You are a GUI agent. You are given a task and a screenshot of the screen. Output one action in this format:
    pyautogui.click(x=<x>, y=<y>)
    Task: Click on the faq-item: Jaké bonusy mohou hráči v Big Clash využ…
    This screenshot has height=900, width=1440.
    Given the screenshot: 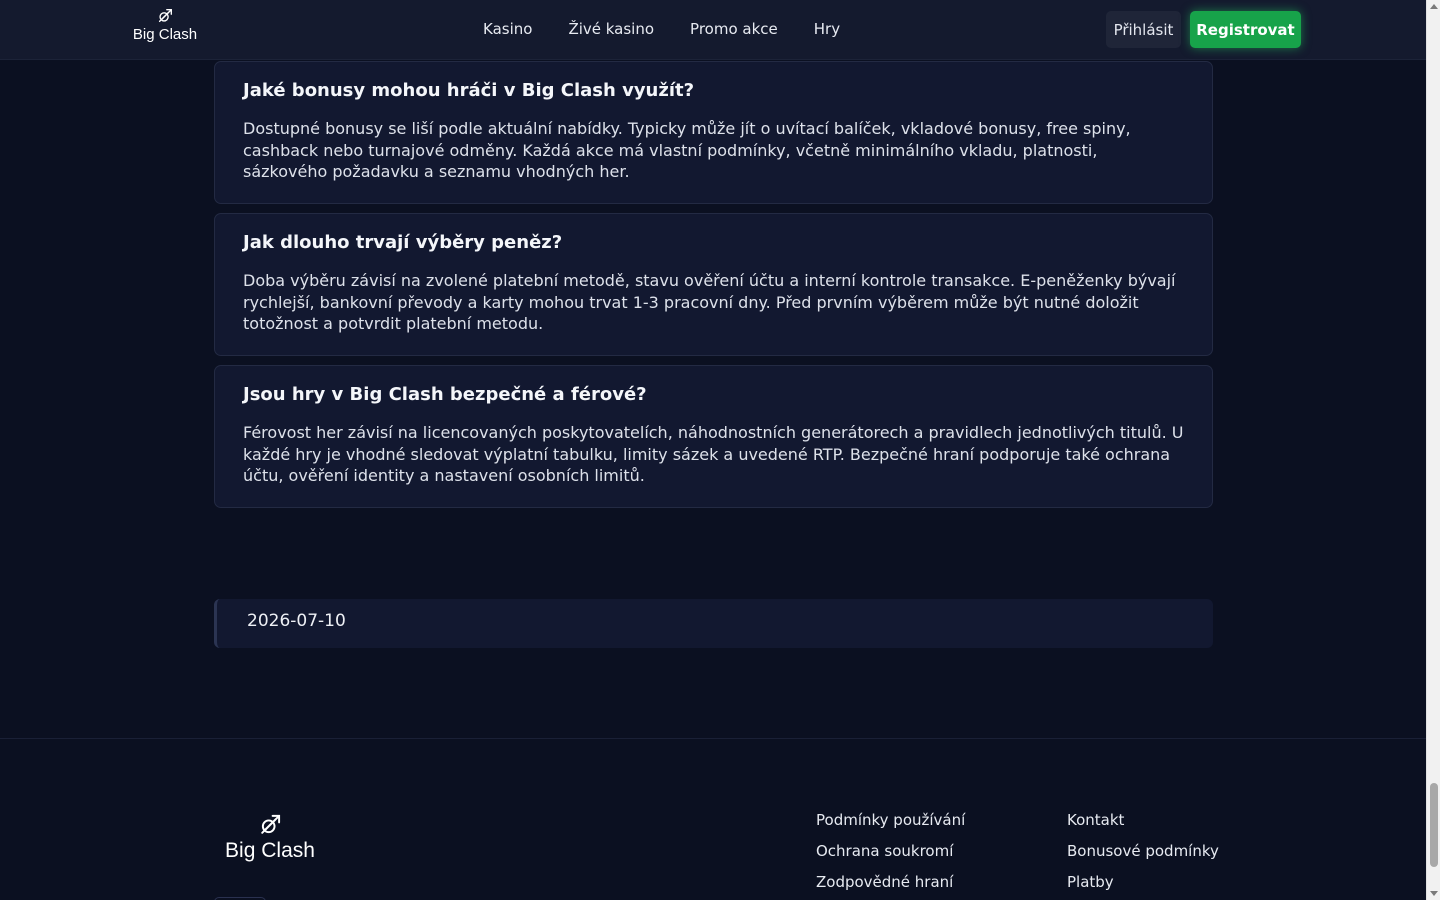 What is the action you would take?
    pyautogui.click(x=713, y=132)
    